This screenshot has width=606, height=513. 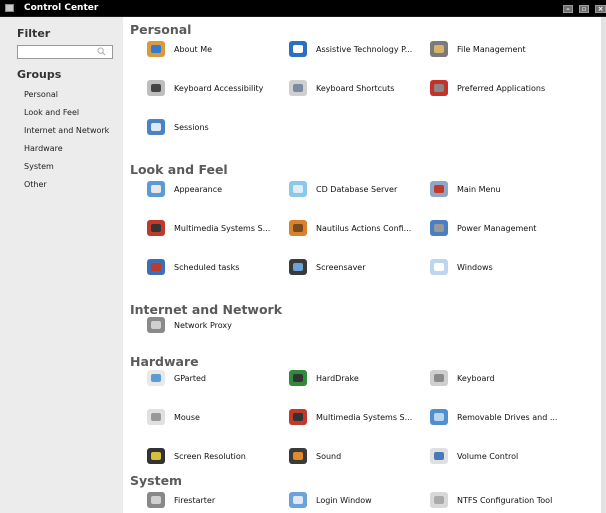 I want to click on item-ntfs-configuration-tool: NTFS Configuration Tool, so click(x=490, y=500).